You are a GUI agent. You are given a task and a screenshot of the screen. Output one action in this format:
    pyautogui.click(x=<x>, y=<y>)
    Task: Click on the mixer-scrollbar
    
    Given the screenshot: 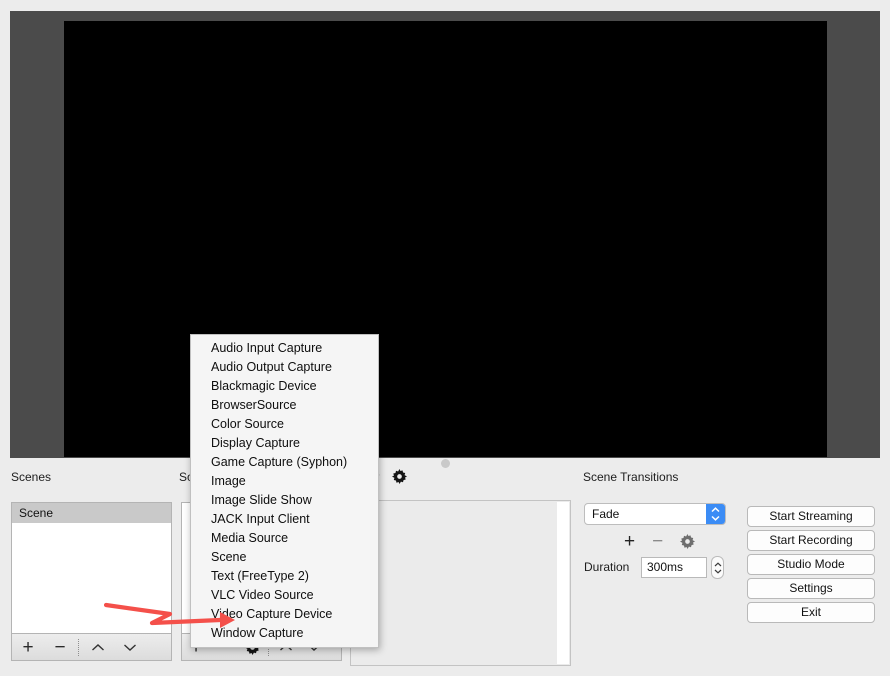 What is the action you would take?
    pyautogui.click(x=563, y=583)
    